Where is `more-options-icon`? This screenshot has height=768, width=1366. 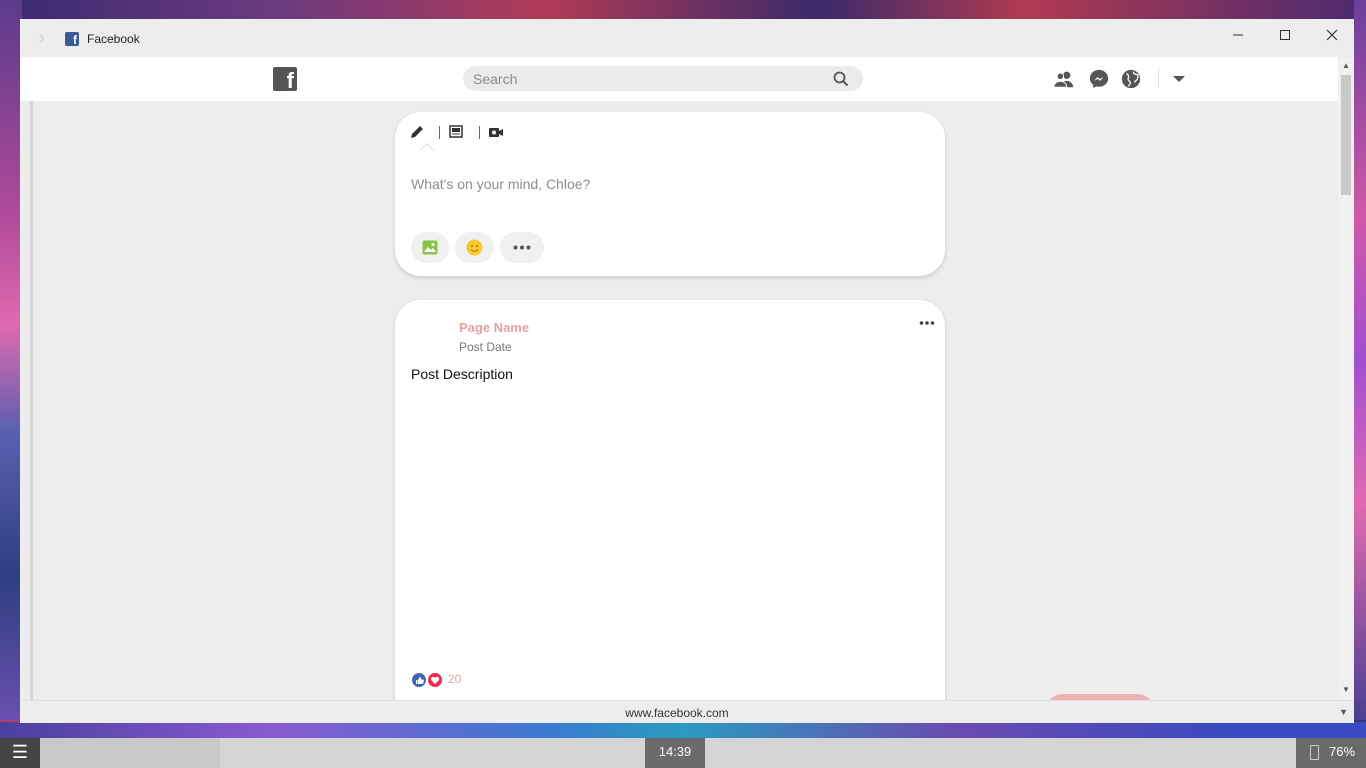
more-options-icon is located at coordinates (522, 247).